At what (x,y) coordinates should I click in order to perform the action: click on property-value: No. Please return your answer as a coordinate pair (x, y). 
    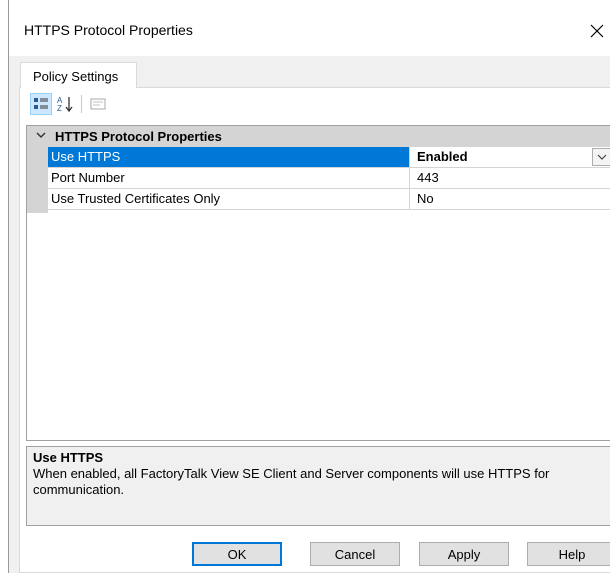
    Looking at the image, I should click on (510, 199).